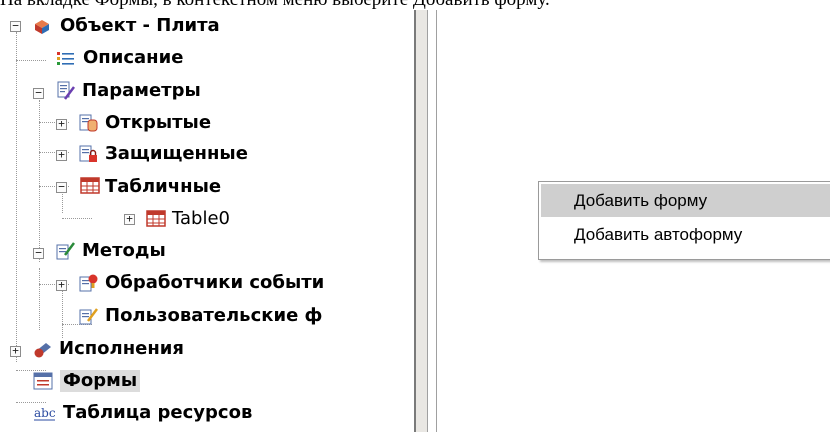  What do you see at coordinates (121, 348) in the screenshot?
I see `tree-label-executions: Исполнения` at bounding box center [121, 348].